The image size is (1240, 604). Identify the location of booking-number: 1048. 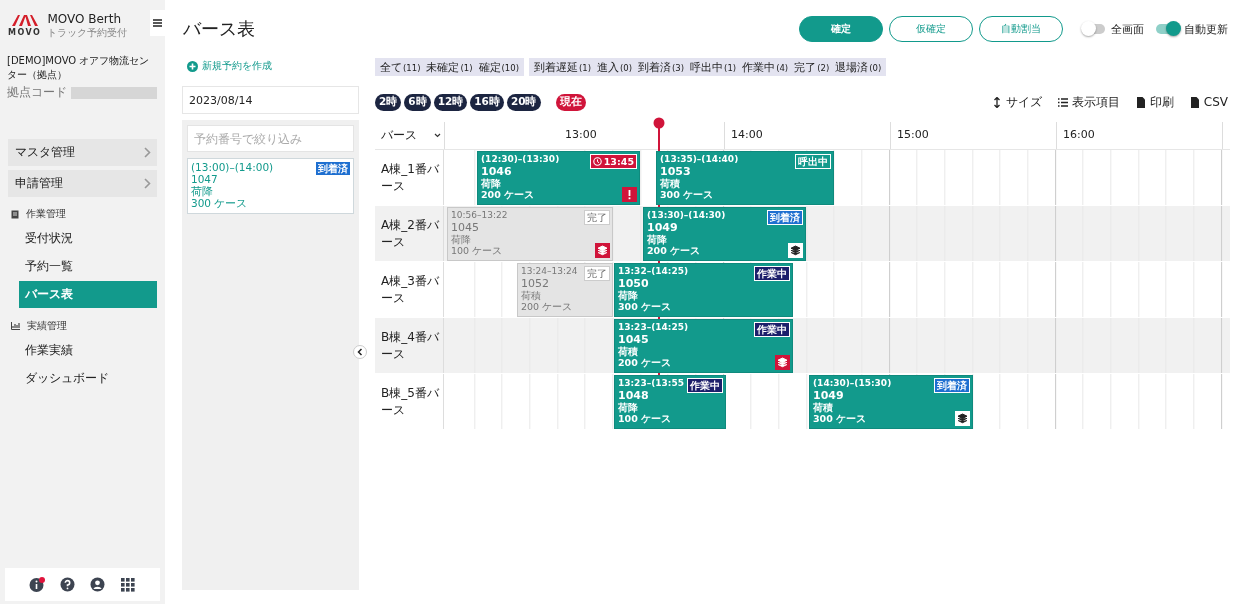
(633, 395).